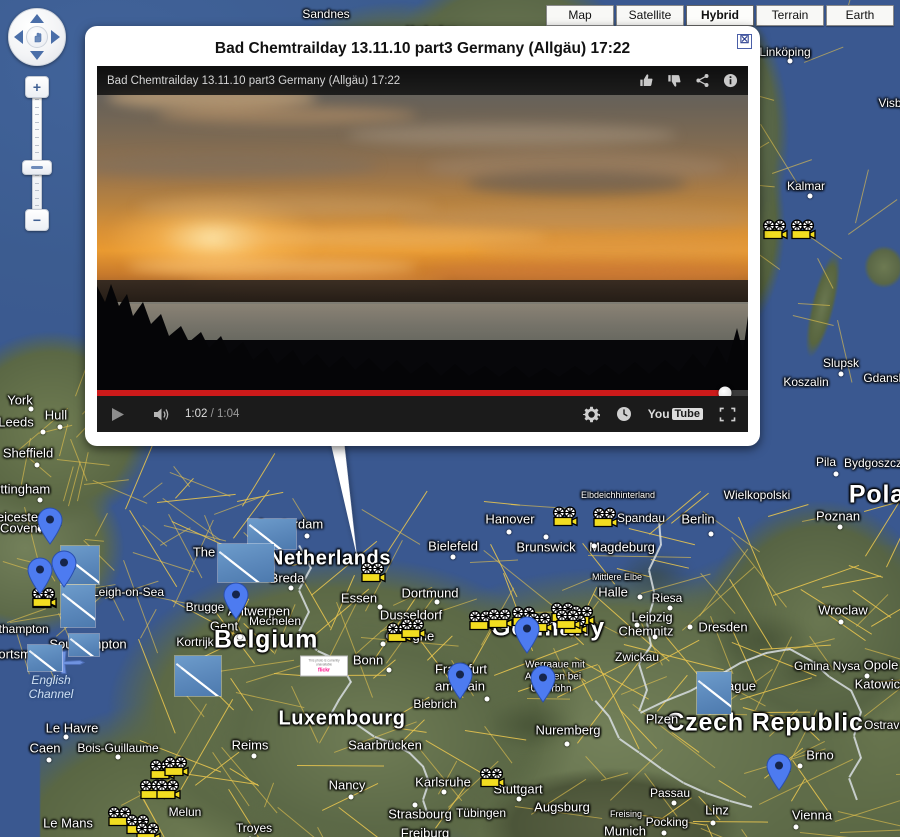 The width and height of the screenshot is (900, 837). What do you see at coordinates (37, 167) in the screenshot?
I see `zoom-slider-handle` at bounding box center [37, 167].